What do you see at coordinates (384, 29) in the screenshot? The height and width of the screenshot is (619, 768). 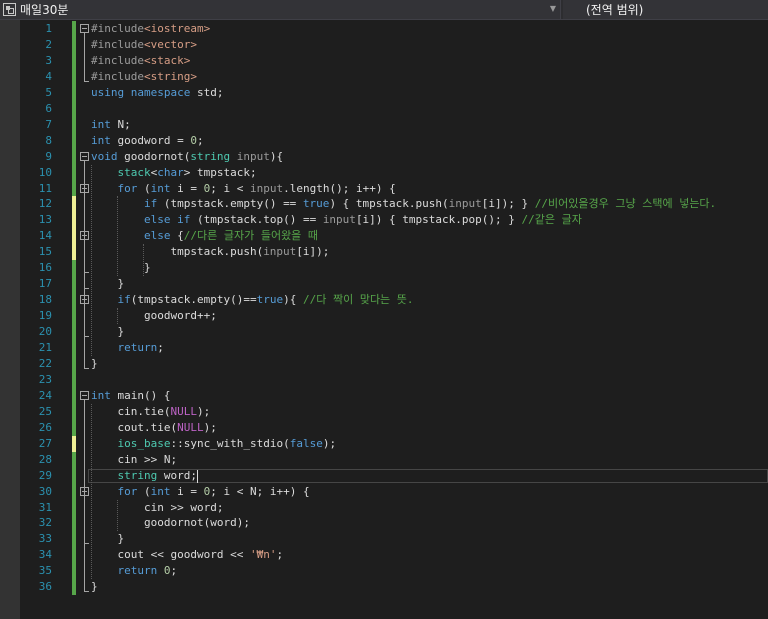 I see `code-line: 1 #include<iostream>` at bounding box center [384, 29].